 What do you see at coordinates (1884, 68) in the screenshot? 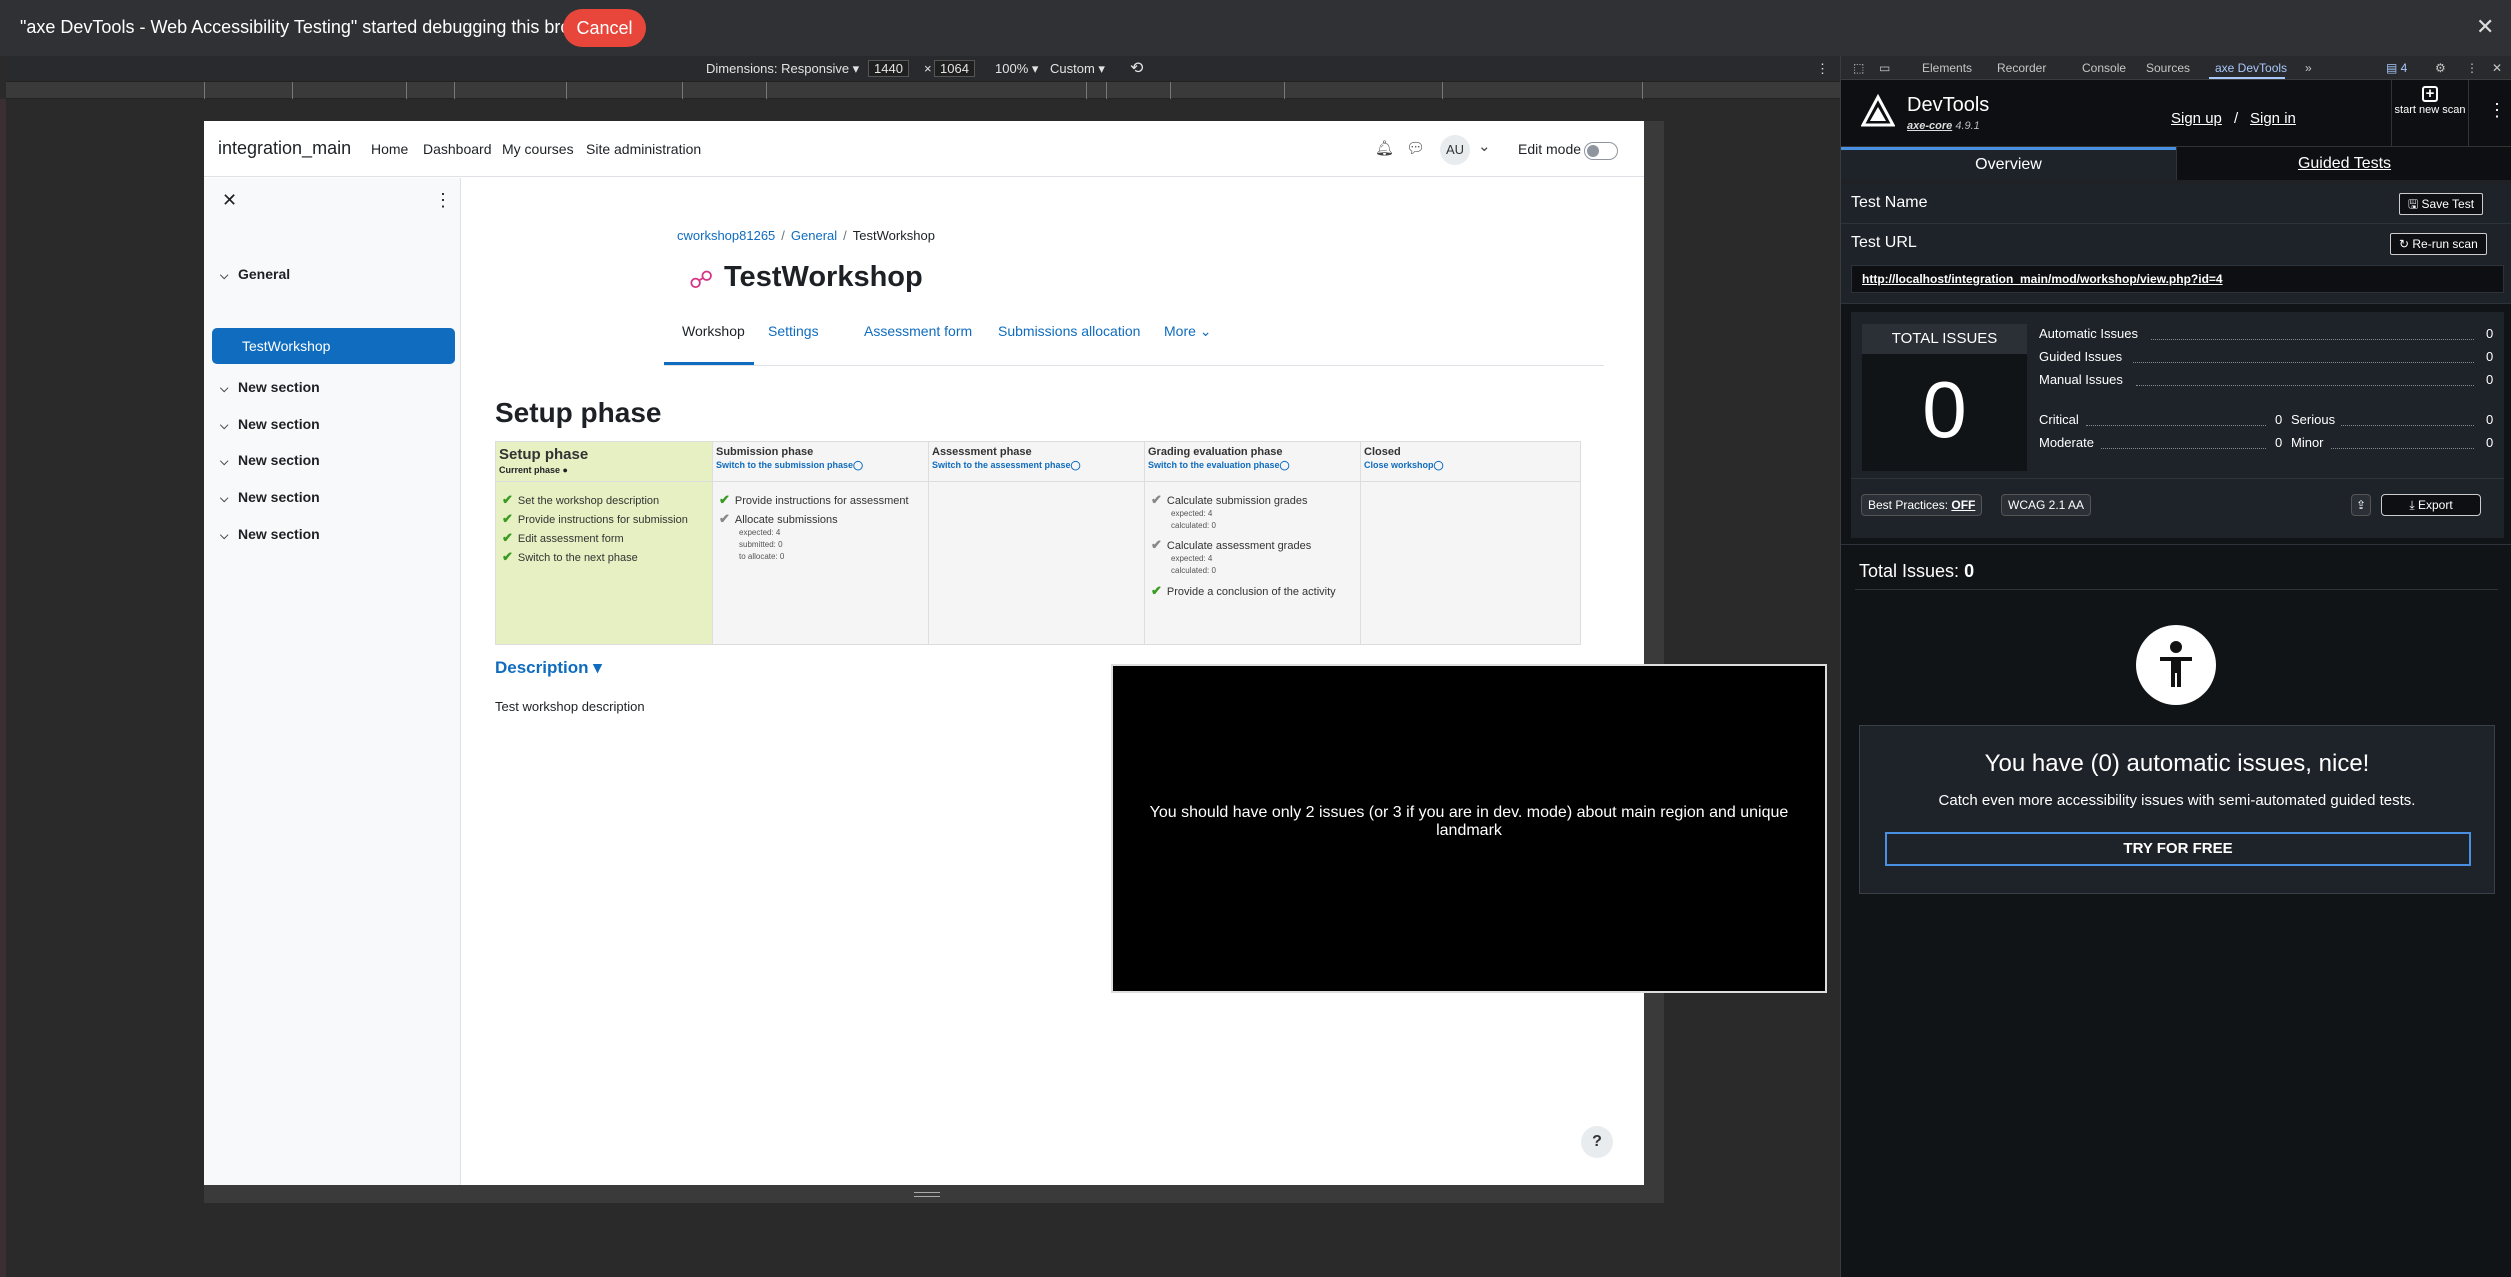
I see `device-toggle-icon: ▭` at bounding box center [1884, 68].